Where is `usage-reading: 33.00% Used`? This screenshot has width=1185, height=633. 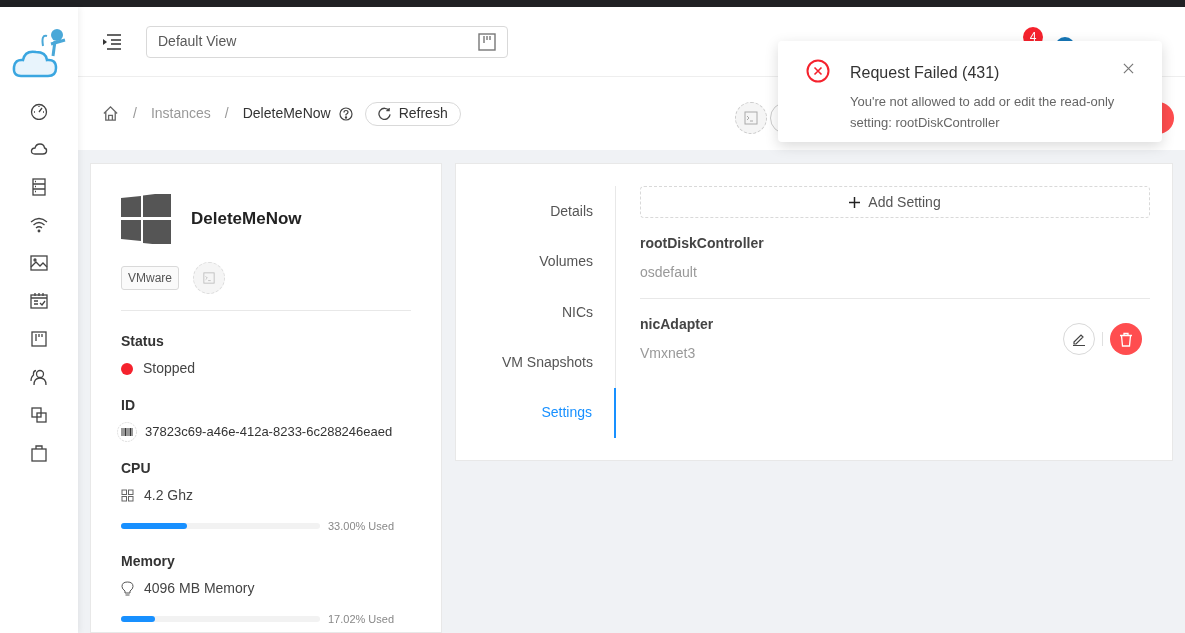 usage-reading: 33.00% Used is located at coordinates (361, 526).